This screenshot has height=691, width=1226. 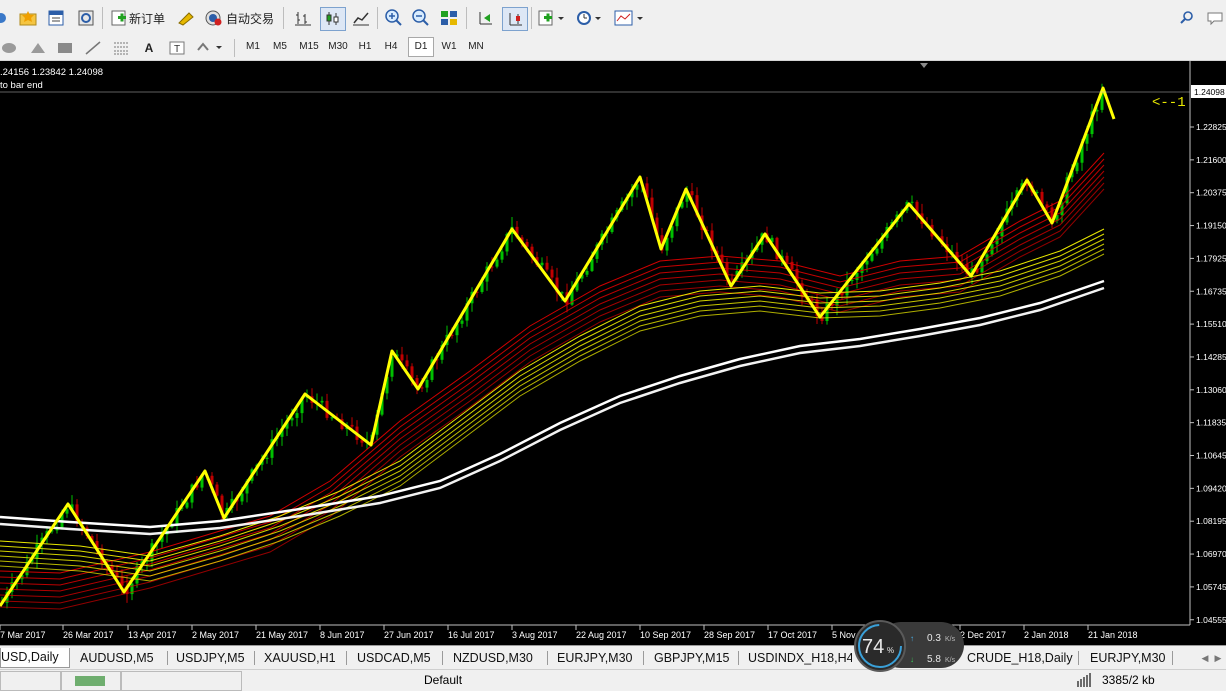 What do you see at coordinates (1020, 658) in the screenshot?
I see `tab-crude-daily: CRUDE_H18,Daily` at bounding box center [1020, 658].